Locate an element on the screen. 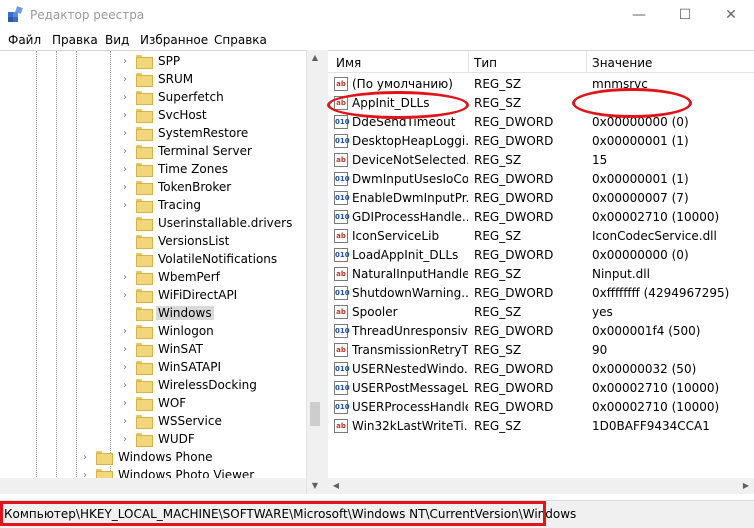 The width and height of the screenshot is (754, 528). tree-item: › Superfetch is located at coordinates (173, 97).